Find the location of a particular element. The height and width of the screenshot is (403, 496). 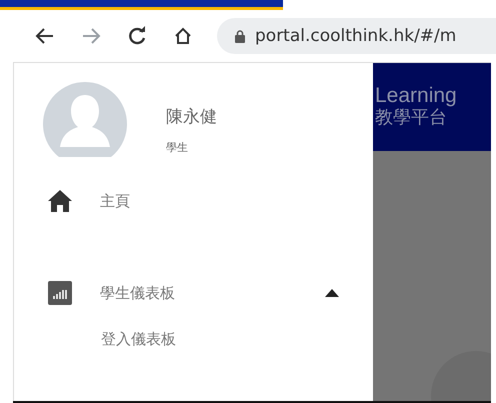

user-role: 學生 is located at coordinates (177, 147).